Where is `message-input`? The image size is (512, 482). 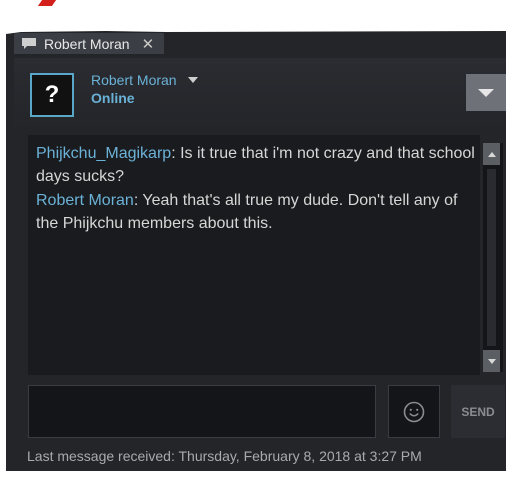
message-input is located at coordinates (202, 411).